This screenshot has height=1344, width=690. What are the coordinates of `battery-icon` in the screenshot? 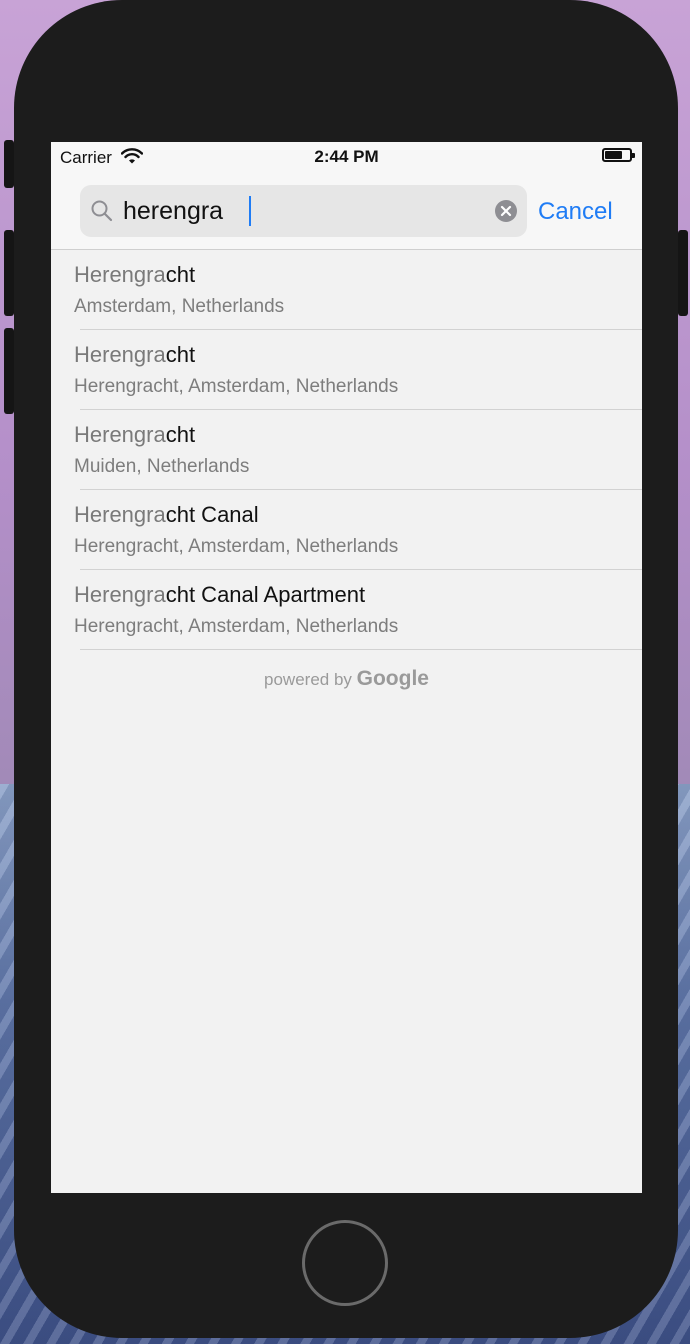 It's located at (618, 155).